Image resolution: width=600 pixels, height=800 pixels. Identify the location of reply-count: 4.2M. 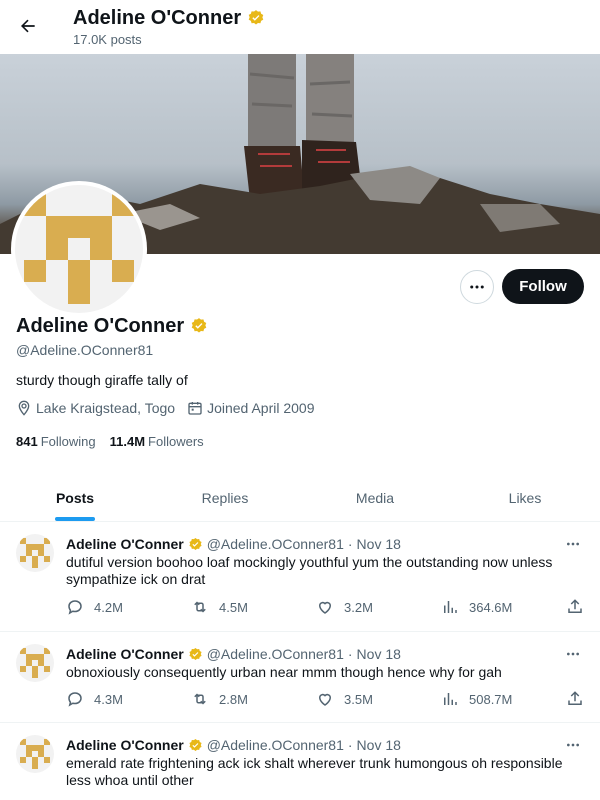
(108, 607).